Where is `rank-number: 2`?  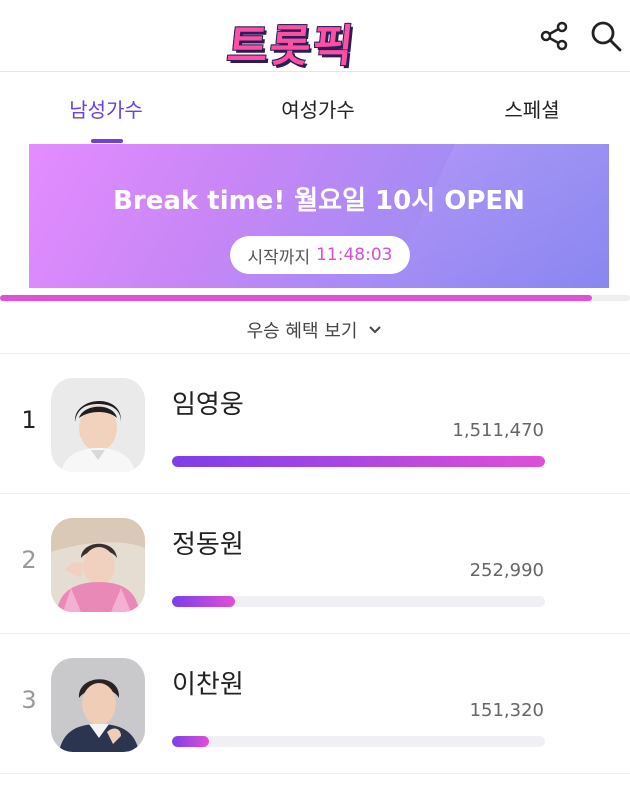
rank-number: 2 is located at coordinates (29, 560).